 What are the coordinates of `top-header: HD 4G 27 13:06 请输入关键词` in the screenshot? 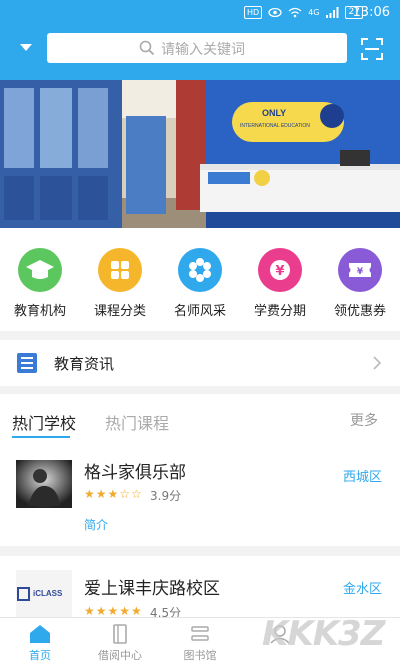 It's located at (200, 40).